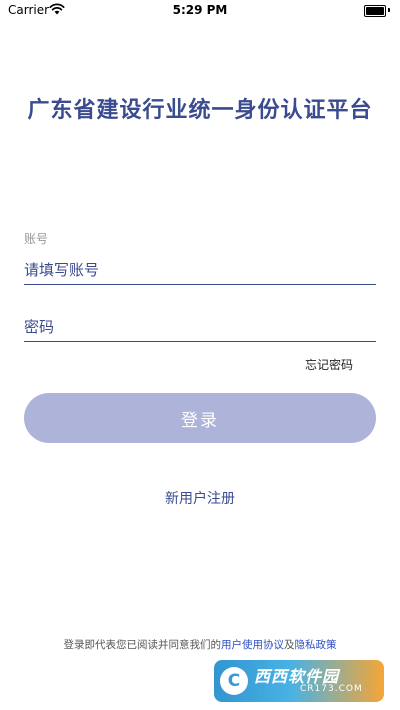  I want to click on agreement-text: 登录即代表您已阅读并同意我们的用户使用协议及隐私政策, so click(200, 644).